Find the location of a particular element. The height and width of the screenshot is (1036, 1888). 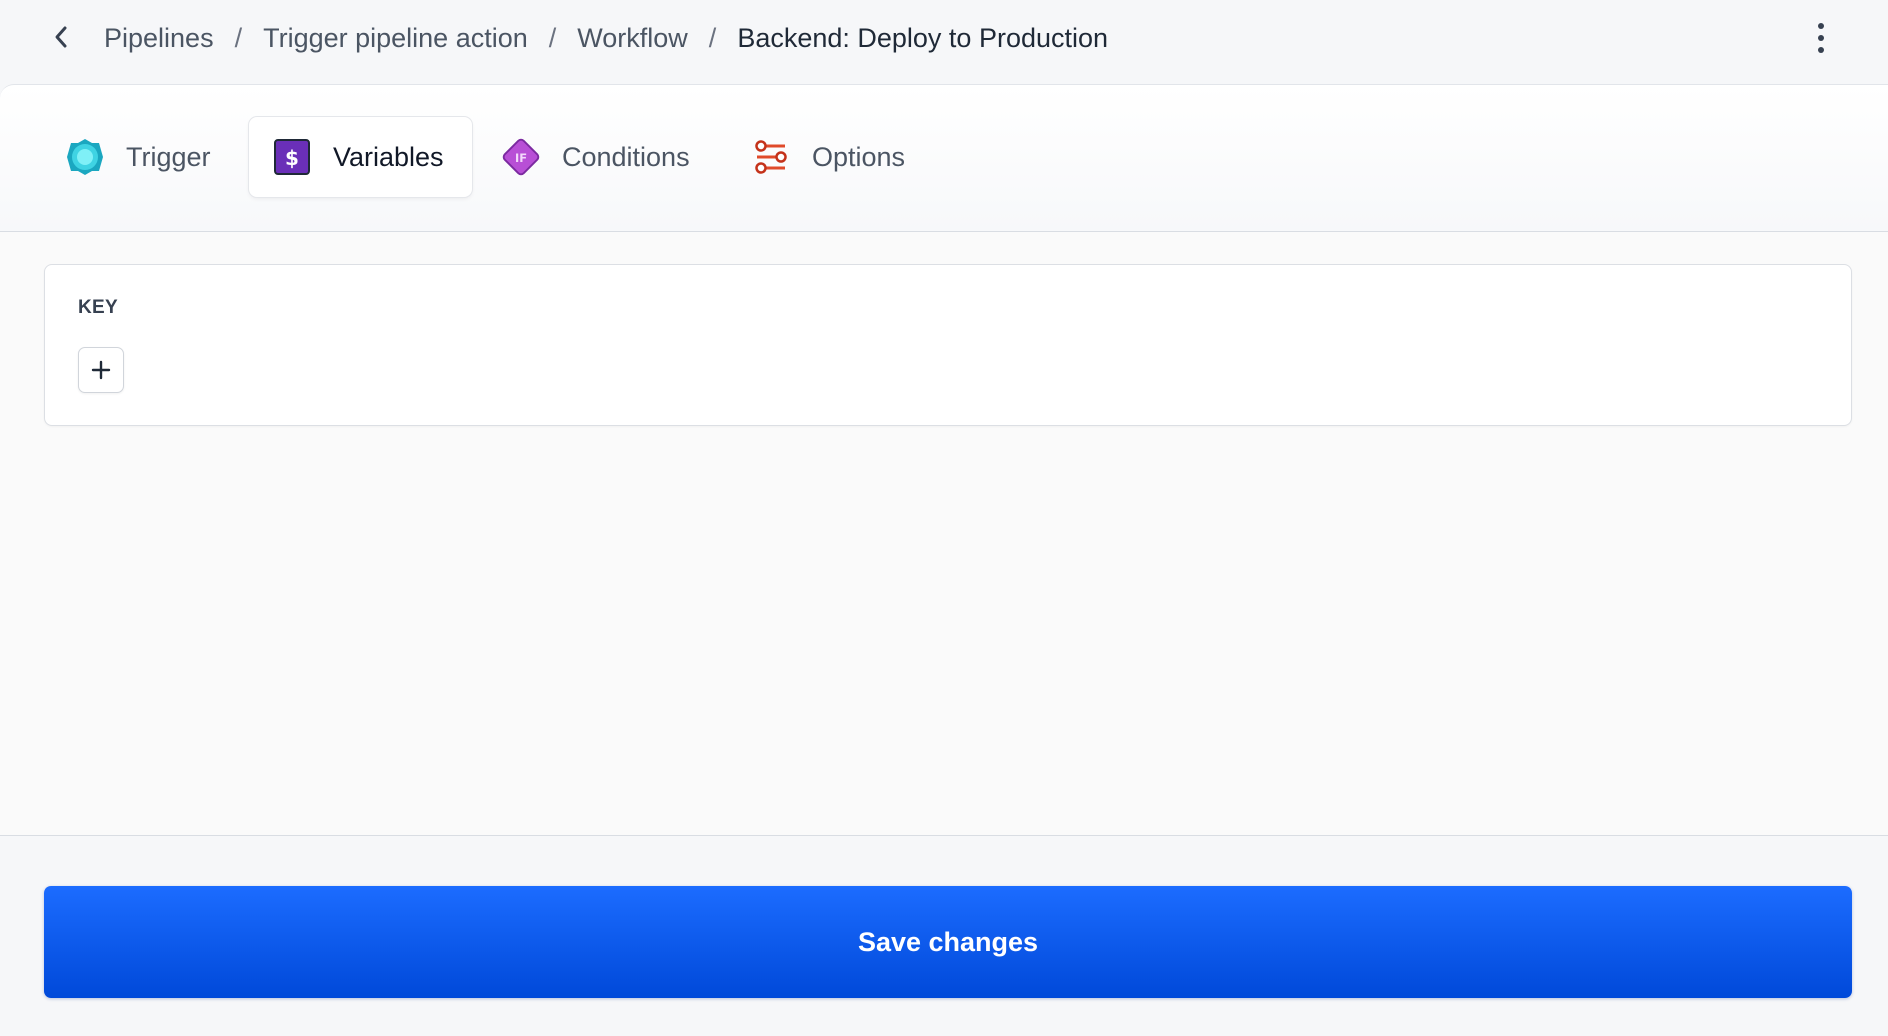

tab-conditions: IF Conditions is located at coordinates (595, 157).